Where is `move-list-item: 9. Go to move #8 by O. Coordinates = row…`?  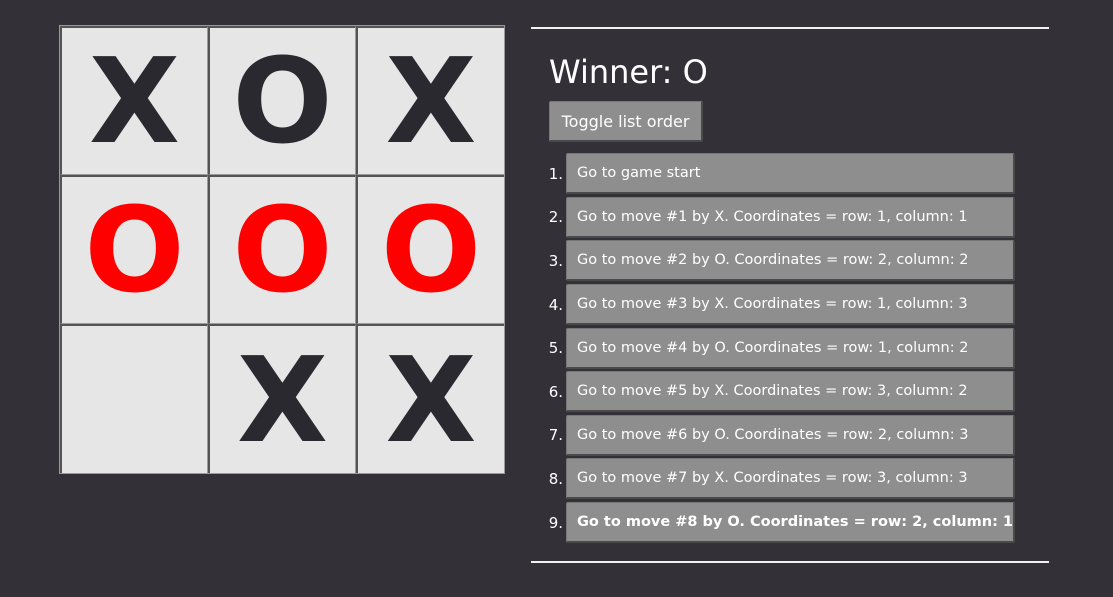
move-list-item: 9. Go to move #8 by O. Coordinates = row… is located at coordinates (773, 523).